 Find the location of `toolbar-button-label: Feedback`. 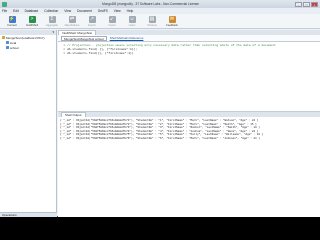

toolbar-button-label: Feedback is located at coordinates (172, 25).